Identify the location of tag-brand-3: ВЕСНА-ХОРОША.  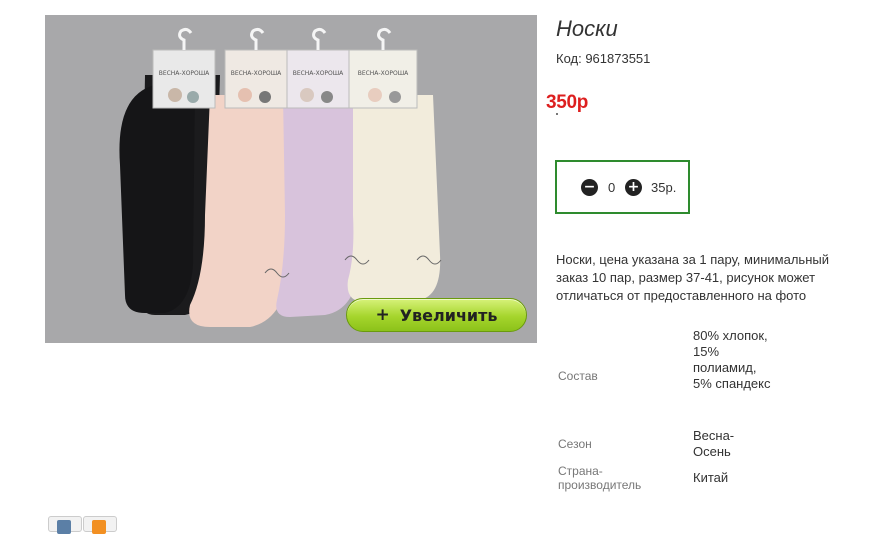
(318, 73).